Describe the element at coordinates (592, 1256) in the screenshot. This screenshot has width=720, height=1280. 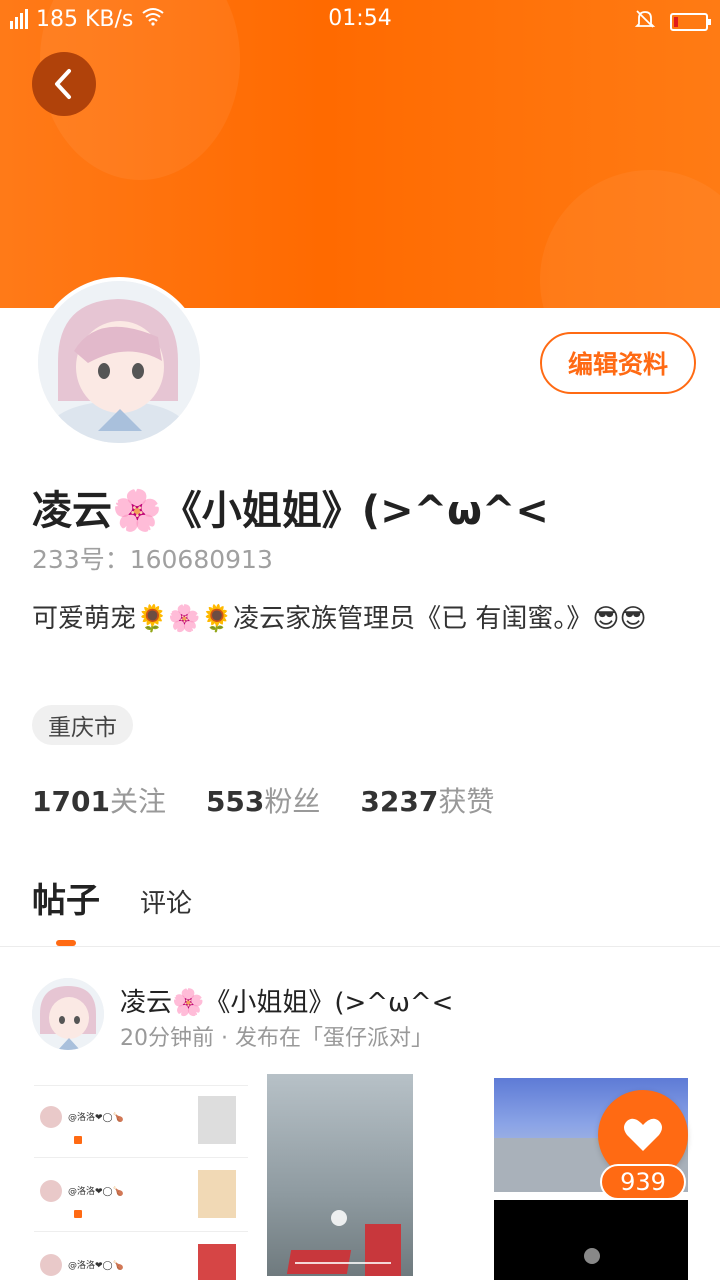
I see `play-icon` at that location.